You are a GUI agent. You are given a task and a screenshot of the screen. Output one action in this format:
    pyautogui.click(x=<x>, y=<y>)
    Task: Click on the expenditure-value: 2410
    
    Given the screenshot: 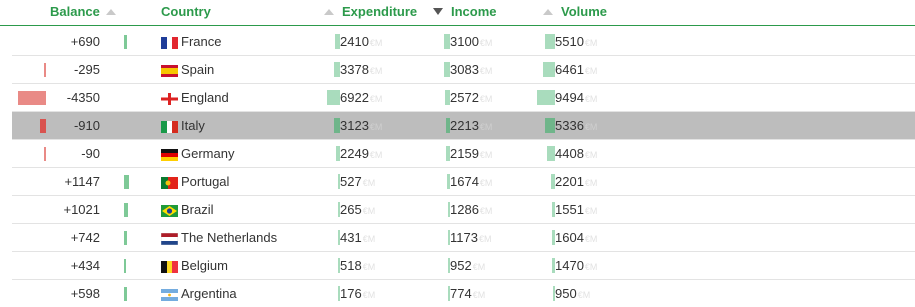 What is the action you would take?
    pyautogui.click(x=354, y=41)
    